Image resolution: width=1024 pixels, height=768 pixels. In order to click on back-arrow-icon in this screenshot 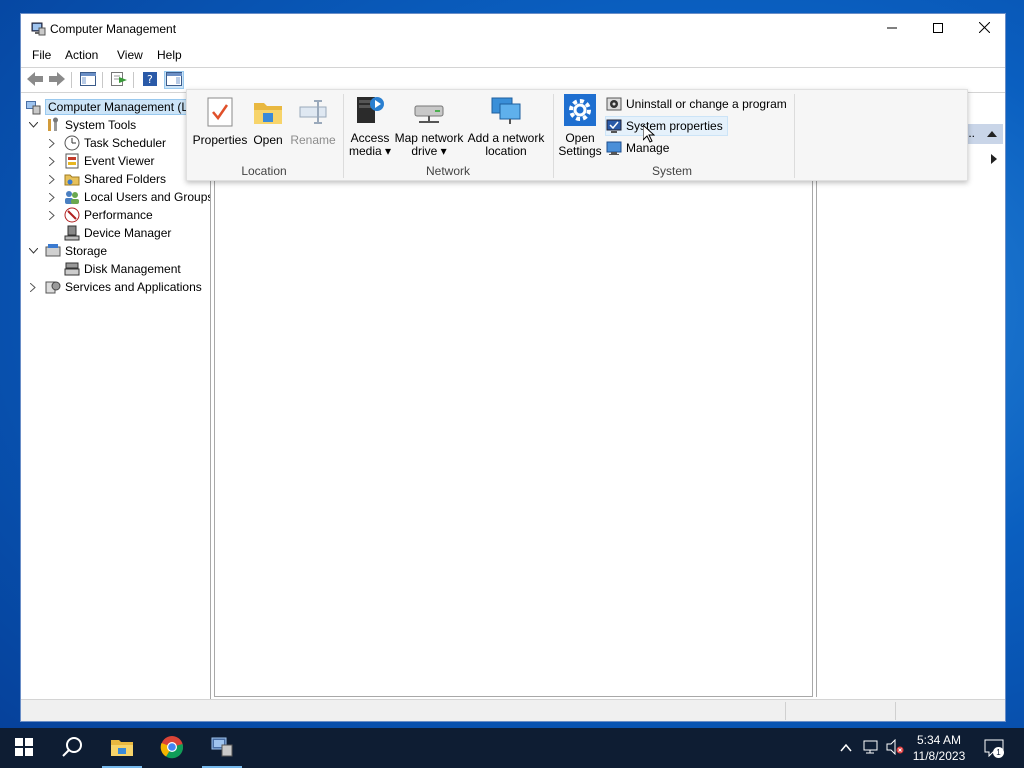, I will do `click(35, 80)`.